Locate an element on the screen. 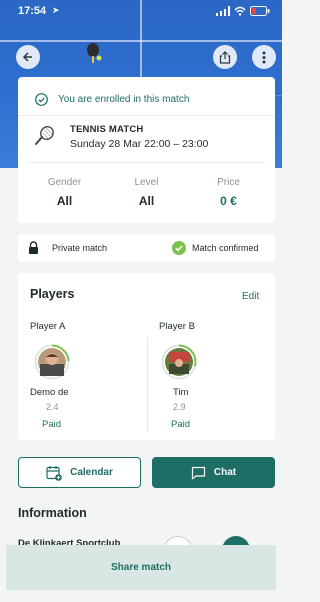  arrow-left-icon is located at coordinates (27, 57).